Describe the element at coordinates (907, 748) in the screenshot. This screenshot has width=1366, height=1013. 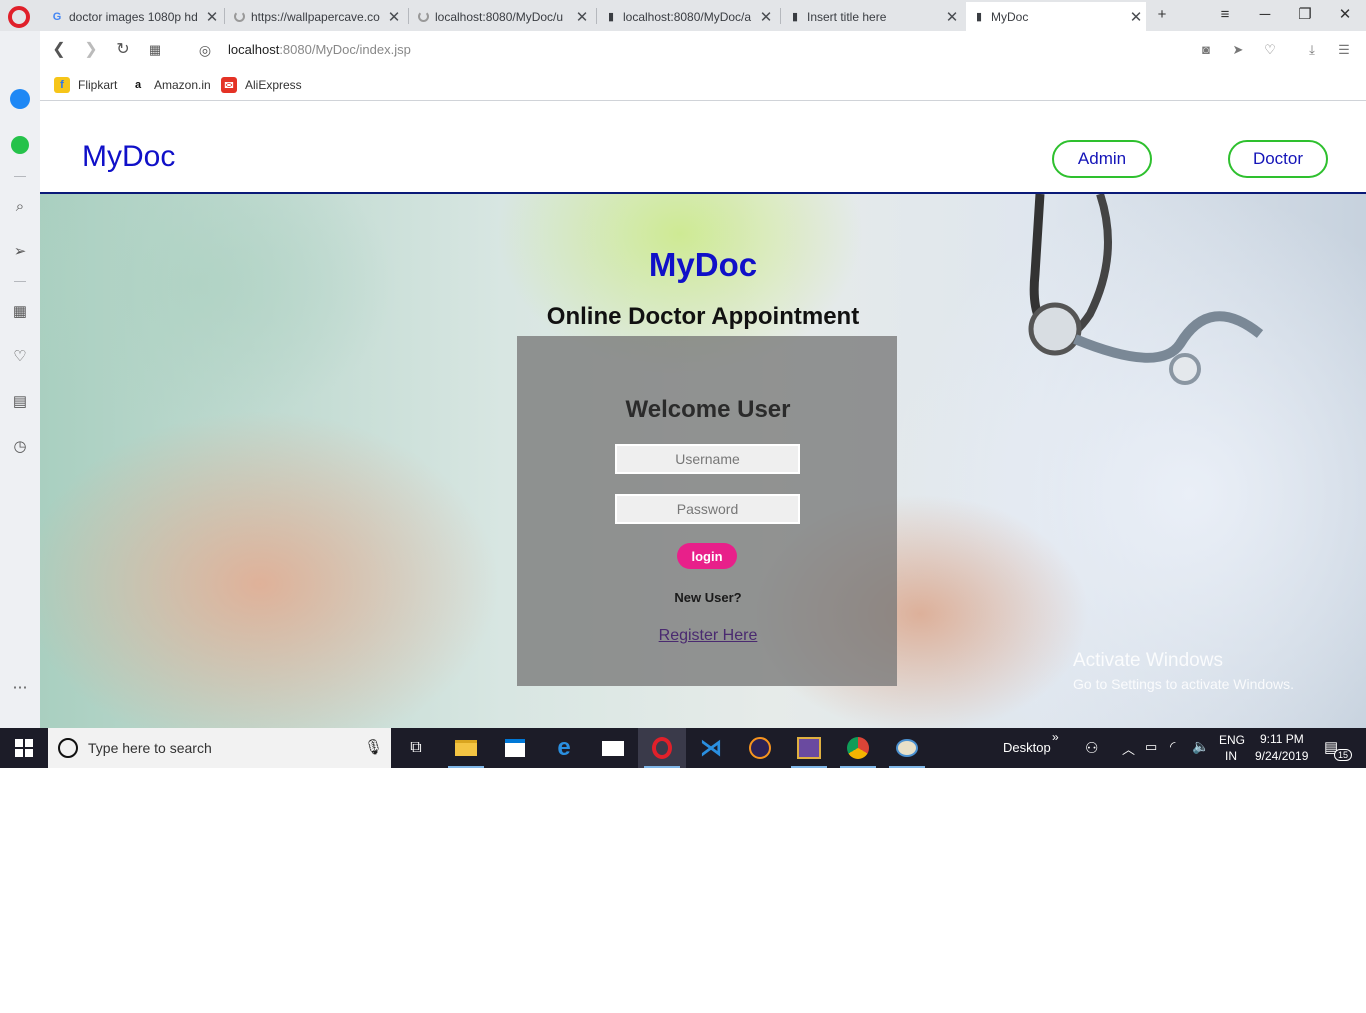
I see `paint-icon` at that location.